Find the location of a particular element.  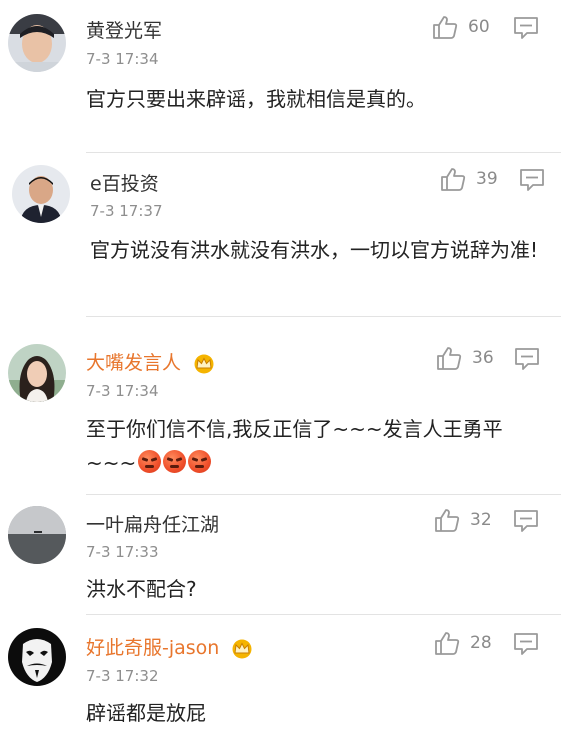

like-button: 60 is located at coordinates (476, 28).